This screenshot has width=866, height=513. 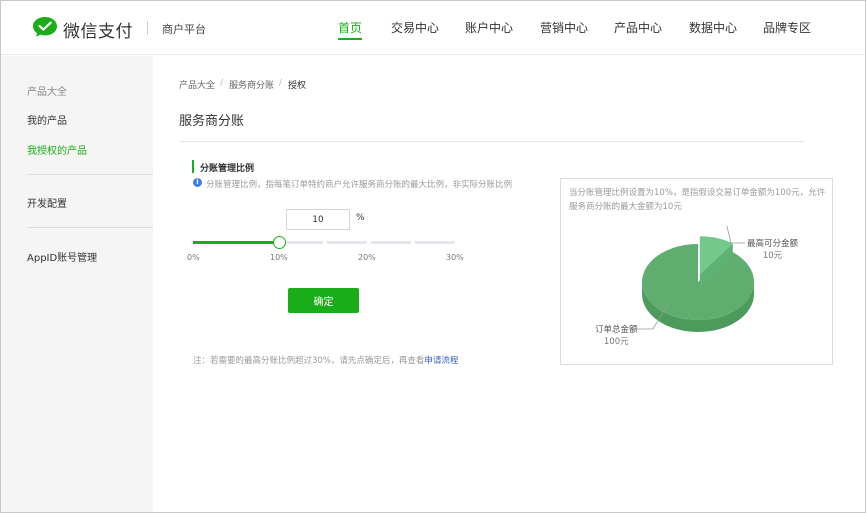 What do you see at coordinates (227, 169) in the screenshot?
I see `section-title: 分账管理比例` at bounding box center [227, 169].